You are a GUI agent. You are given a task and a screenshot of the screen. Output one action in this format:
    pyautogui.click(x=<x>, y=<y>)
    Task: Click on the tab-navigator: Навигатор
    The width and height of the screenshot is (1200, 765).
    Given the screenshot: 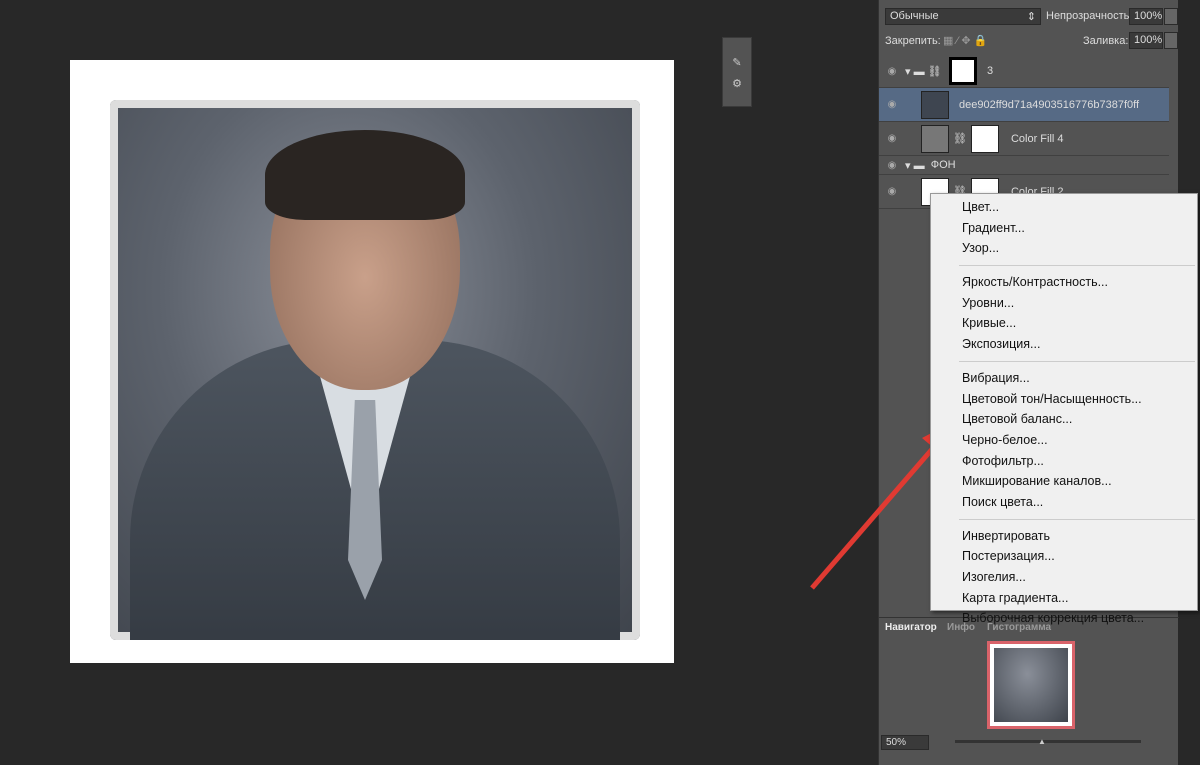 What is the action you would take?
    pyautogui.click(x=911, y=627)
    